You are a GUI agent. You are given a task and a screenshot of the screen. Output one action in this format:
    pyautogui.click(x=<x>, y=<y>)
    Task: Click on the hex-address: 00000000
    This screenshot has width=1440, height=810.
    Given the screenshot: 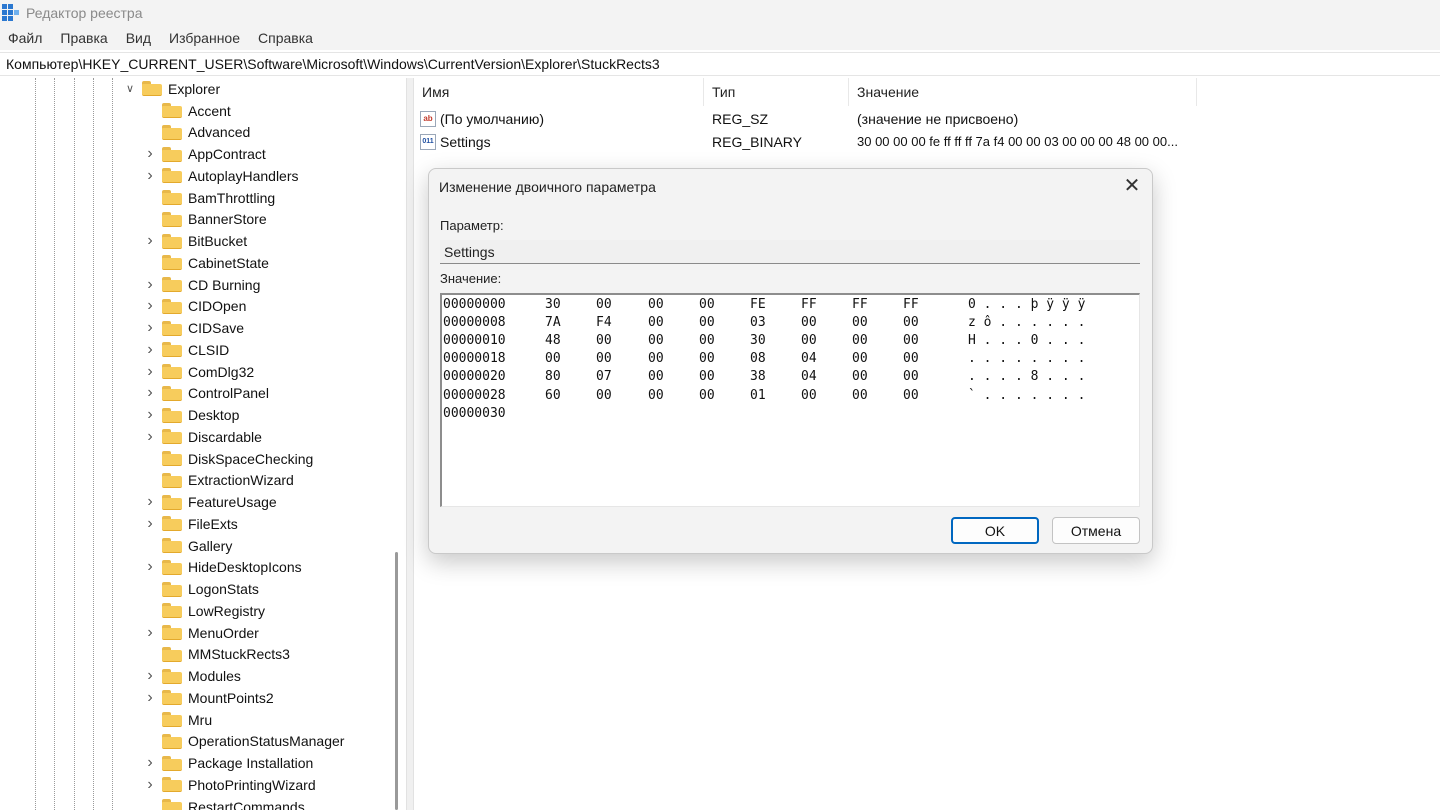 What is the action you would take?
    pyautogui.click(x=474, y=304)
    